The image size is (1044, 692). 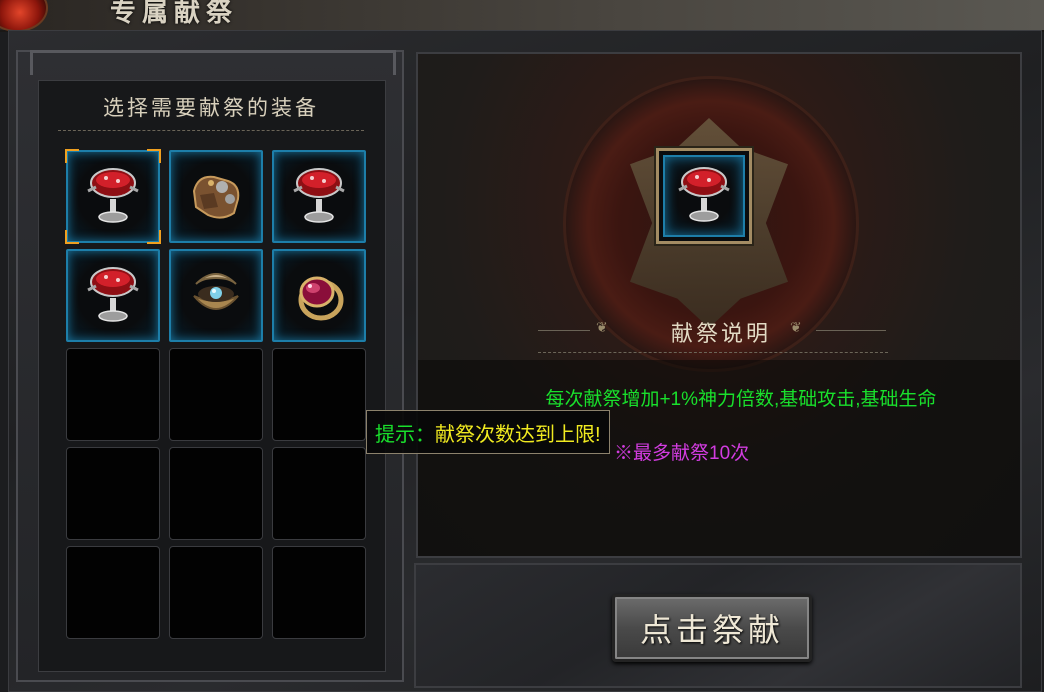 I want to click on sacrifice-slot, so click(x=704, y=196).